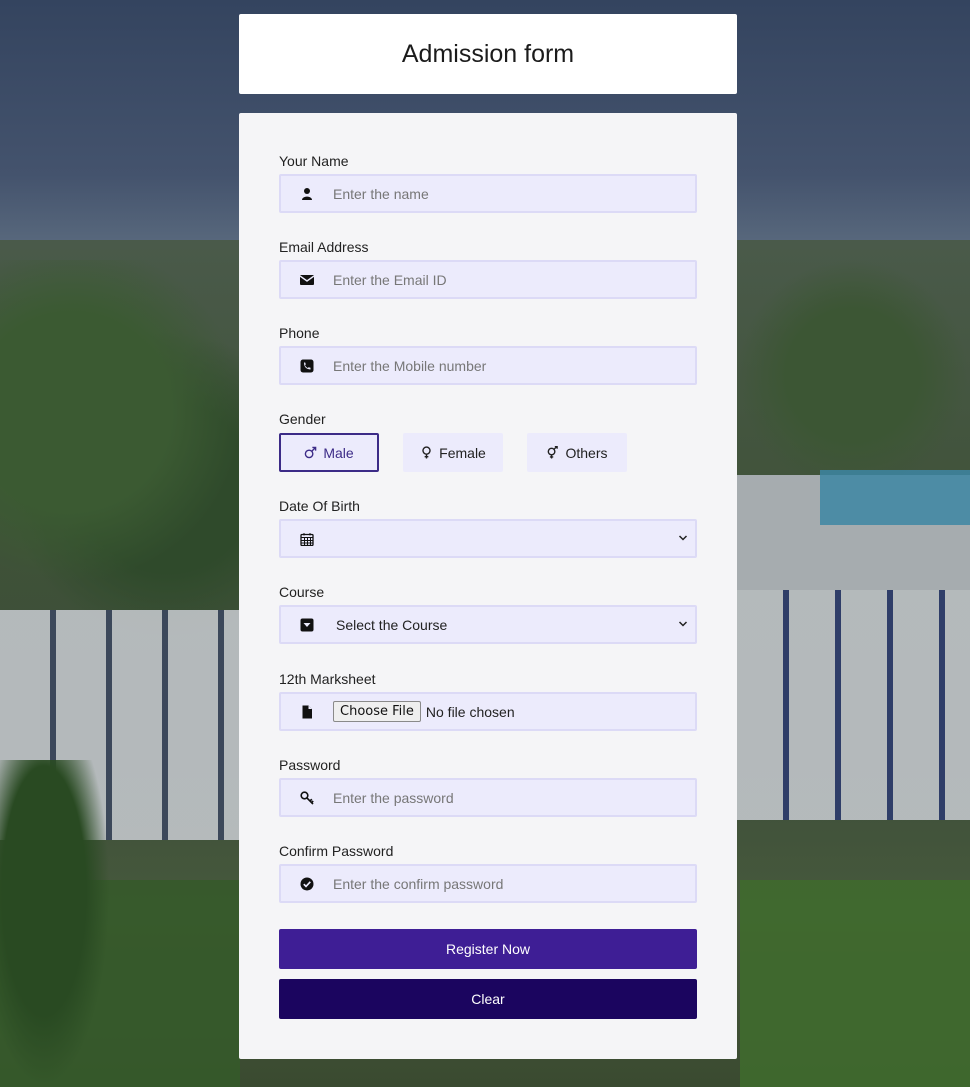  Describe the element at coordinates (307, 712) in the screenshot. I see `file-icon` at that location.